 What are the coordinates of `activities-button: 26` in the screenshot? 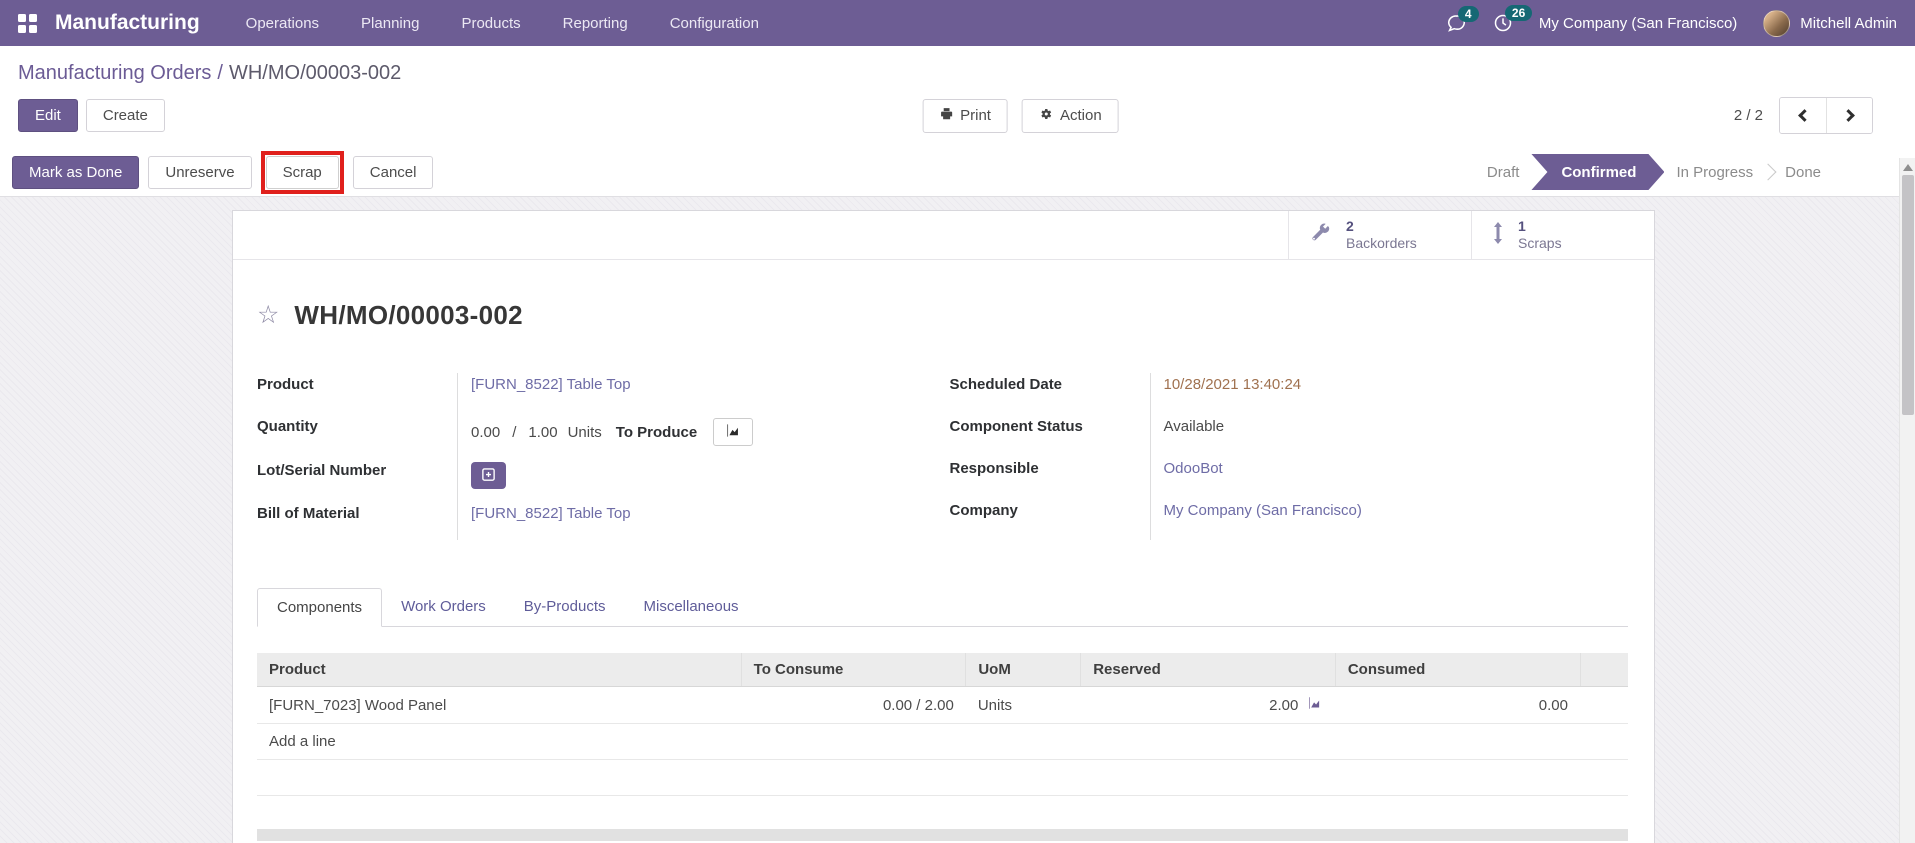 It's located at (1513, 19).